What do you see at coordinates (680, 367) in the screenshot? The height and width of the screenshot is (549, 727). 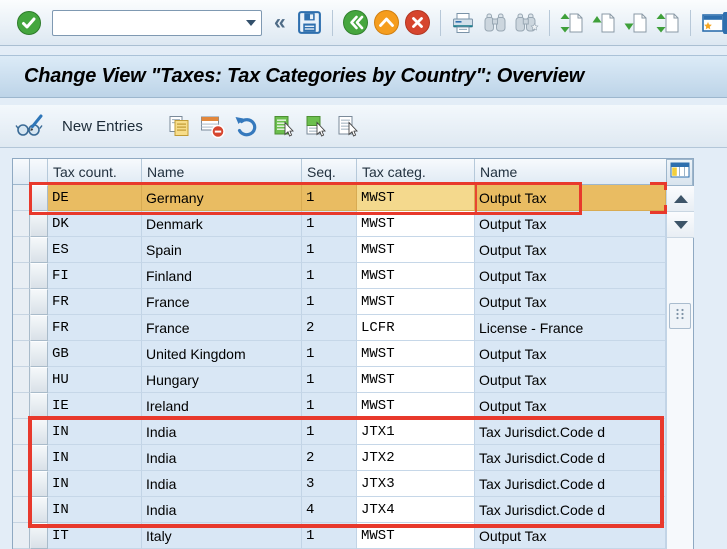 I see `vertical-scrollbar` at bounding box center [680, 367].